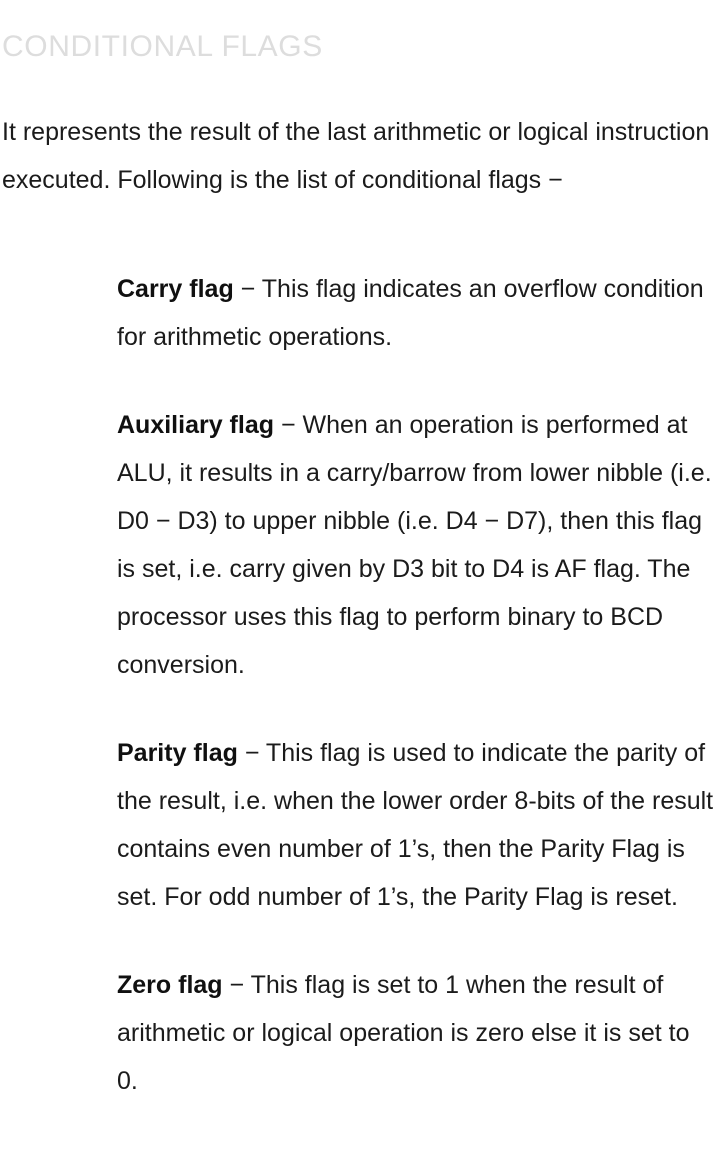 Image resolution: width=719 pixels, height=1171 pixels. What do you see at coordinates (175, 289) in the screenshot?
I see `flag-term: Carry flag` at bounding box center [175, 289].